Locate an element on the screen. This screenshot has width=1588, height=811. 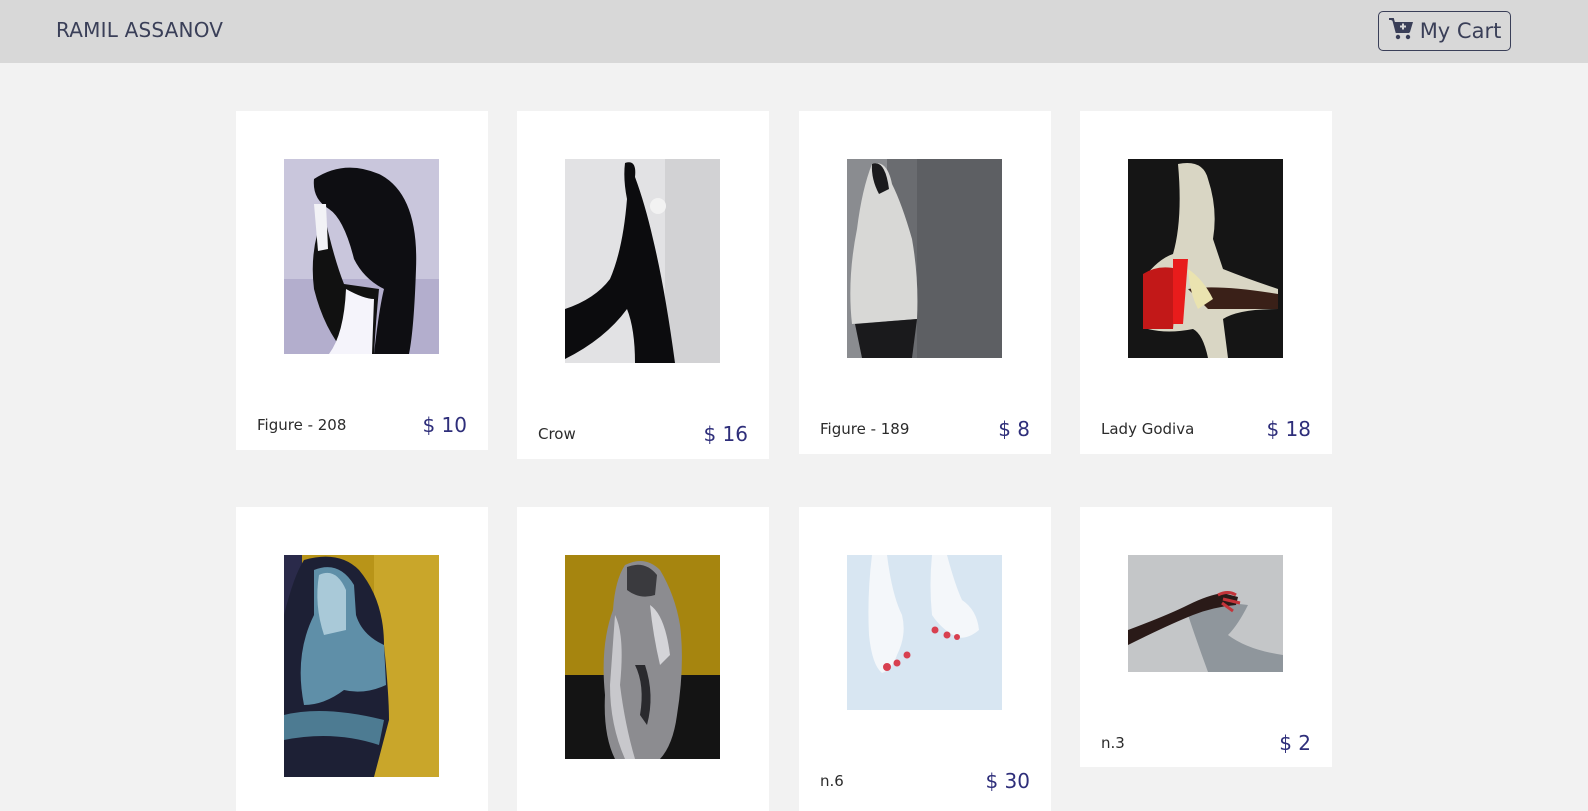
product-price: $ 18 is located at coordinates (1288, 429).